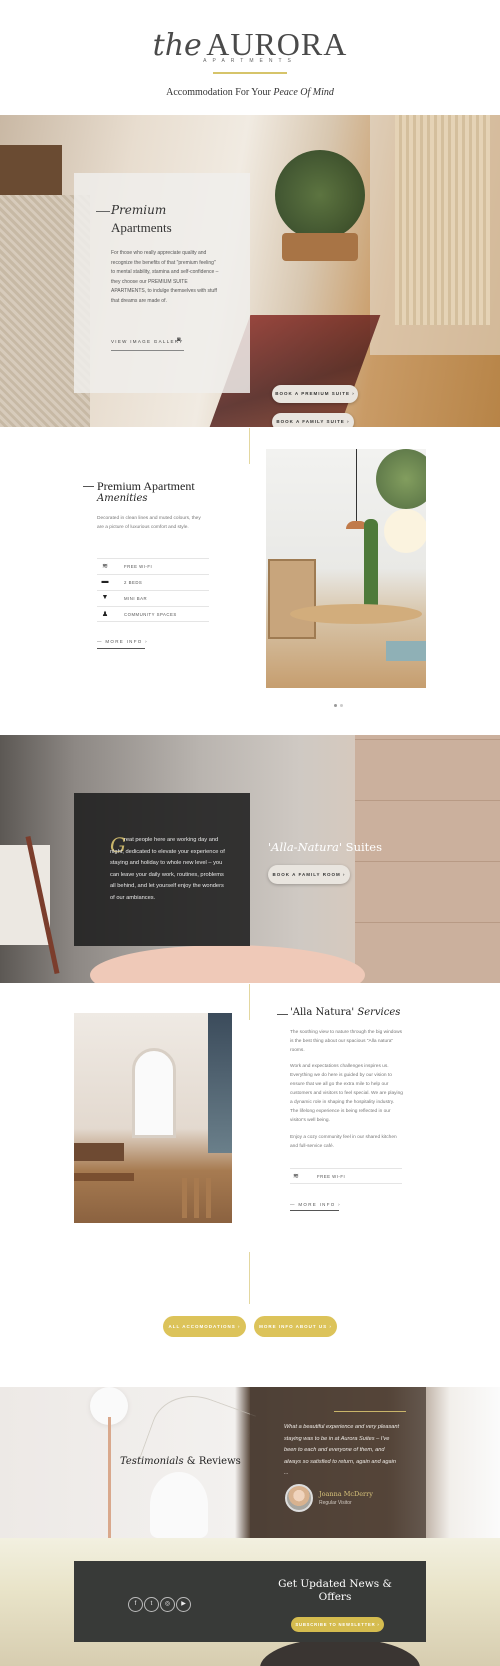  Describe the element at coordinates (335, 1590) in the screenshot. I see `newsletter-title: Get Updated News & Offers` at that location.